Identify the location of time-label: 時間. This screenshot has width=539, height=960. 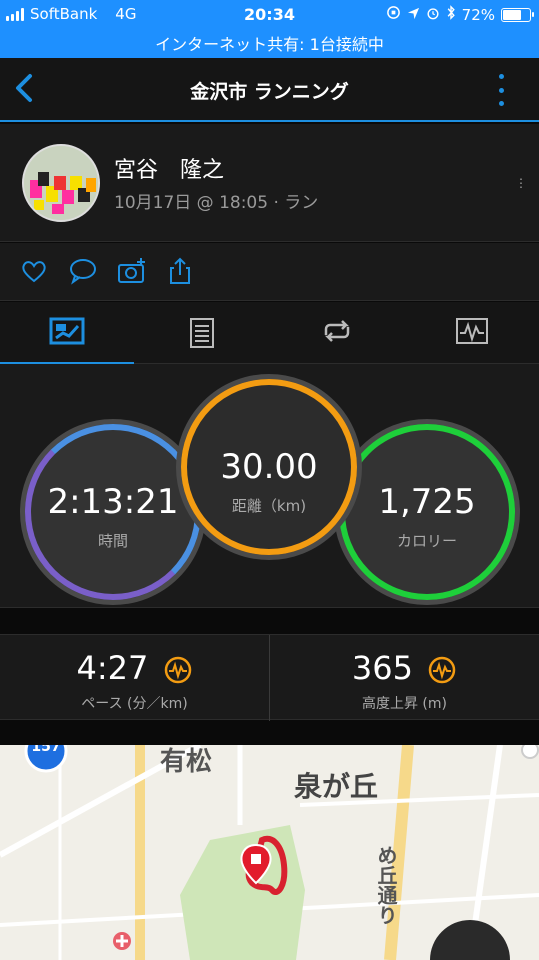
(112, 541).